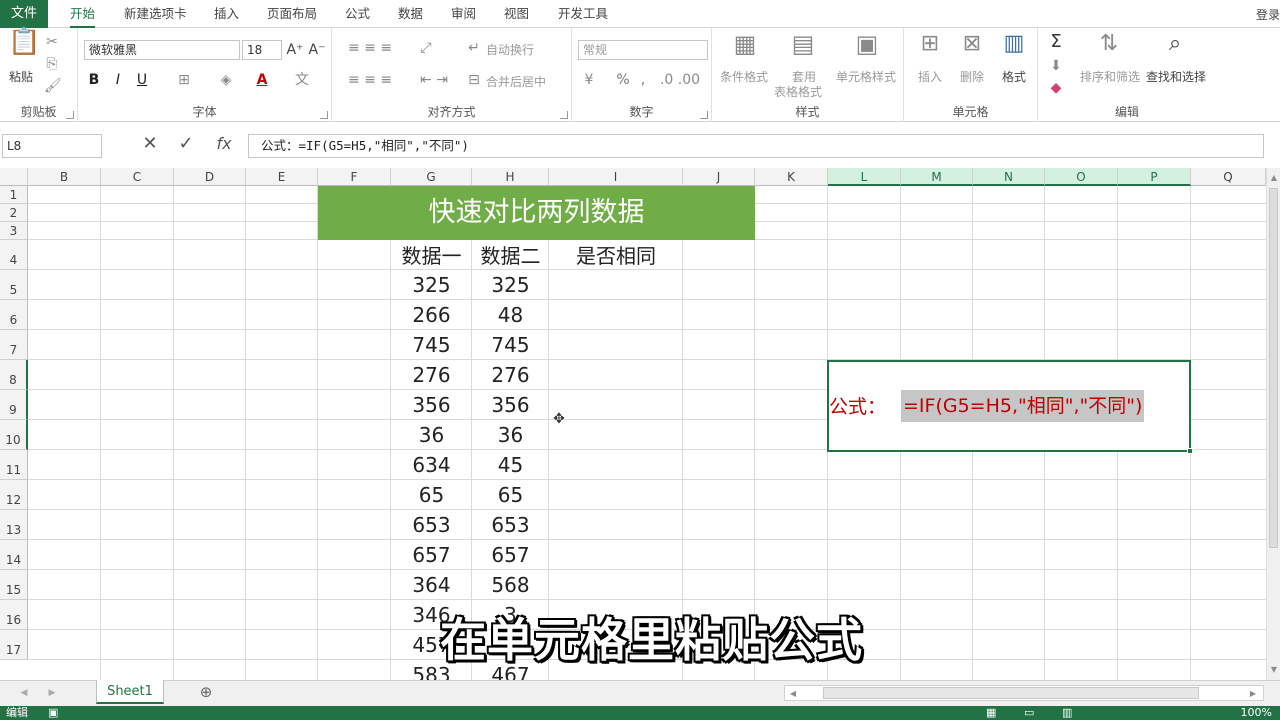 This screenshot has width=1280, height=720. What do you see at coordinates (130, 692) in the screenshot?
I see `sheet-tab-sheet1: Sheet1` at bounding box center [130, 692].